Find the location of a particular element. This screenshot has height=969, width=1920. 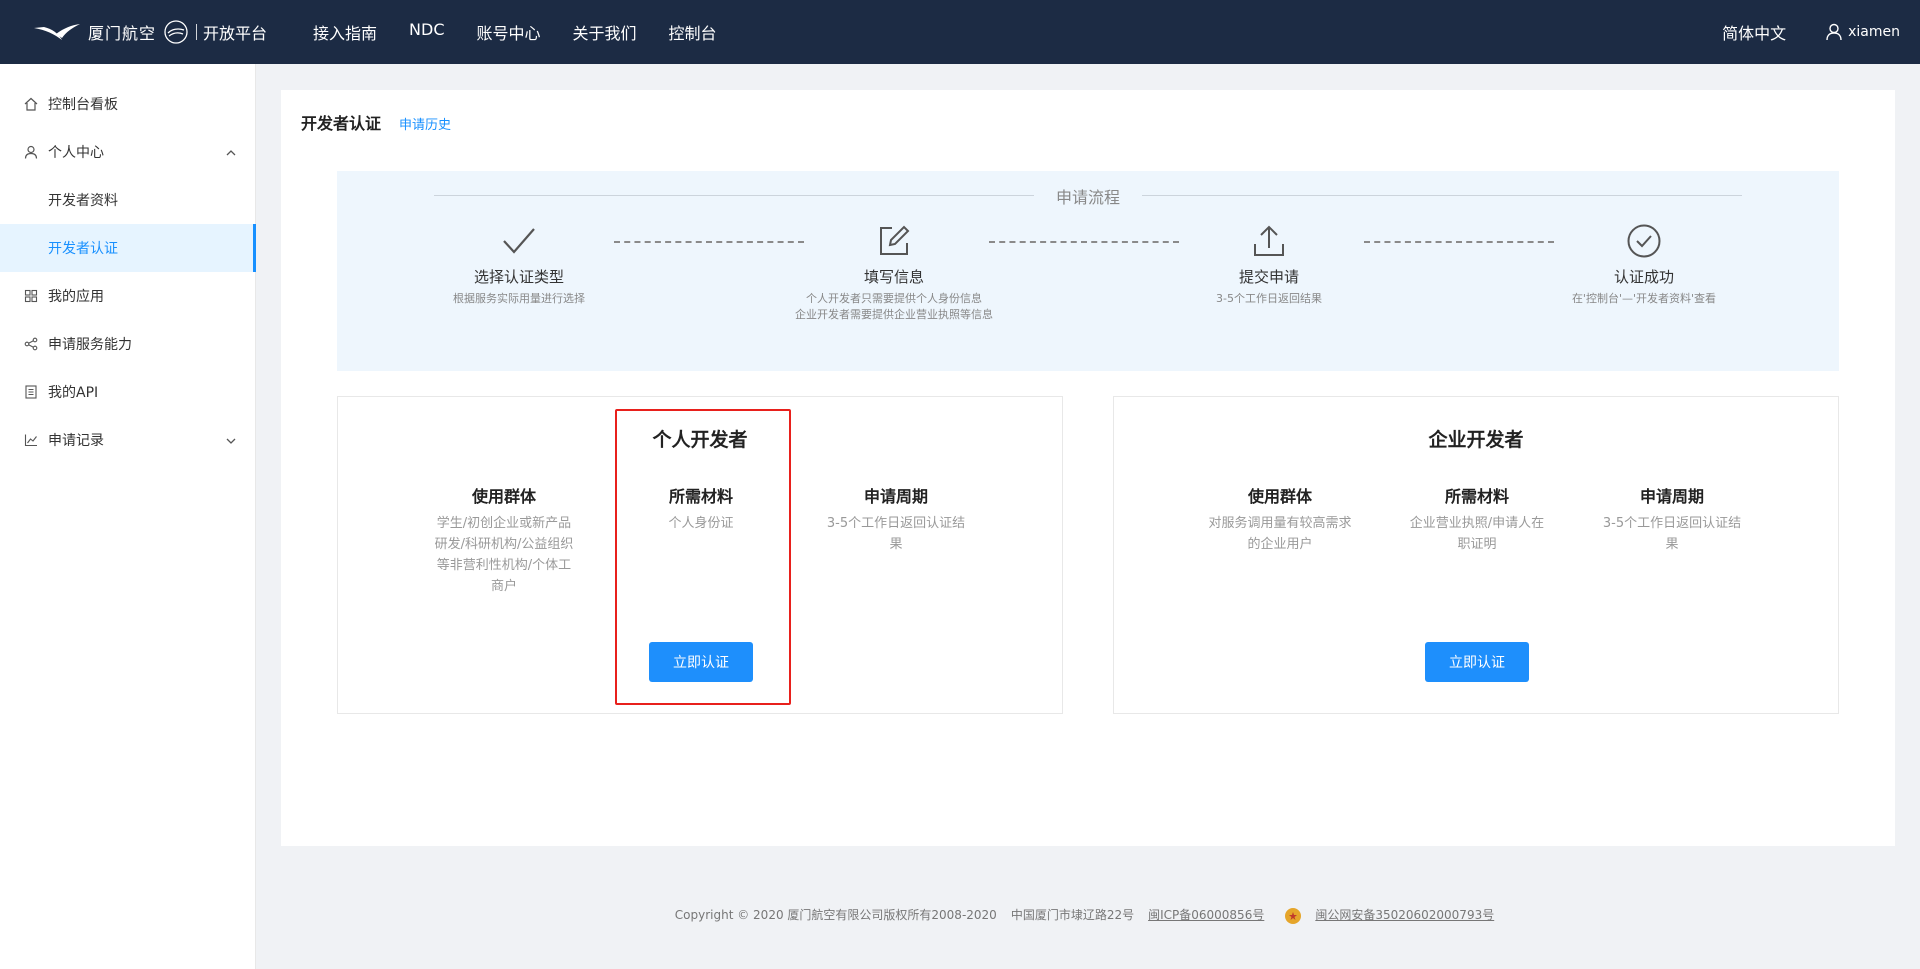

step-description: 在'控制台'—'开发者资料'查看 is located at coordinates (1644, 298).